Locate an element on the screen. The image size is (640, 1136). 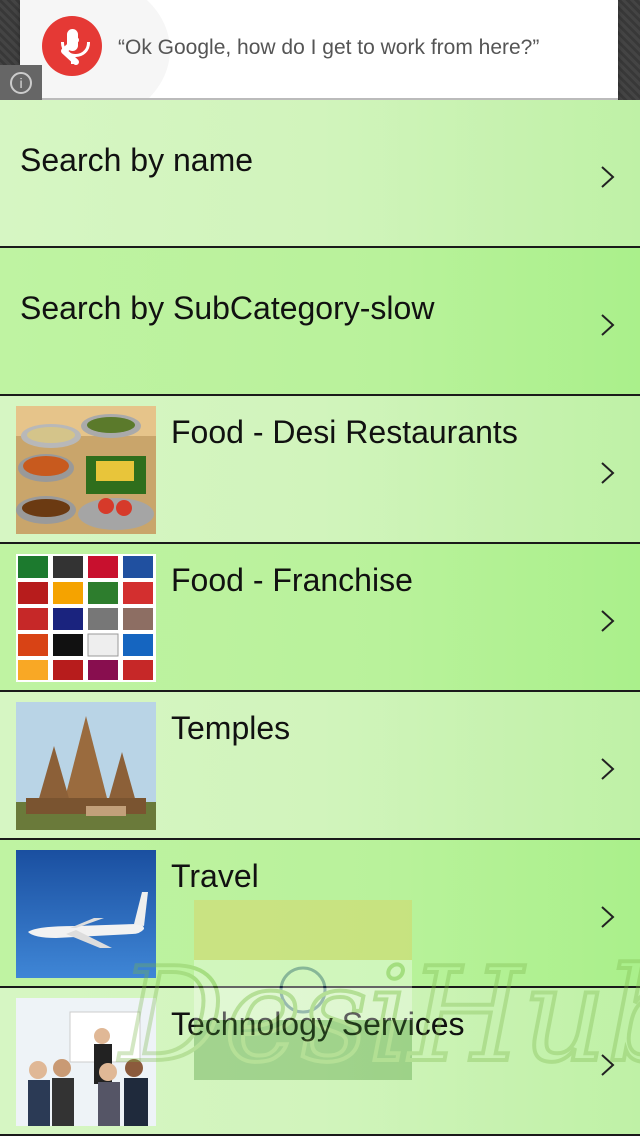
list-item-temples: Temples is located at coordinates (320, 766).